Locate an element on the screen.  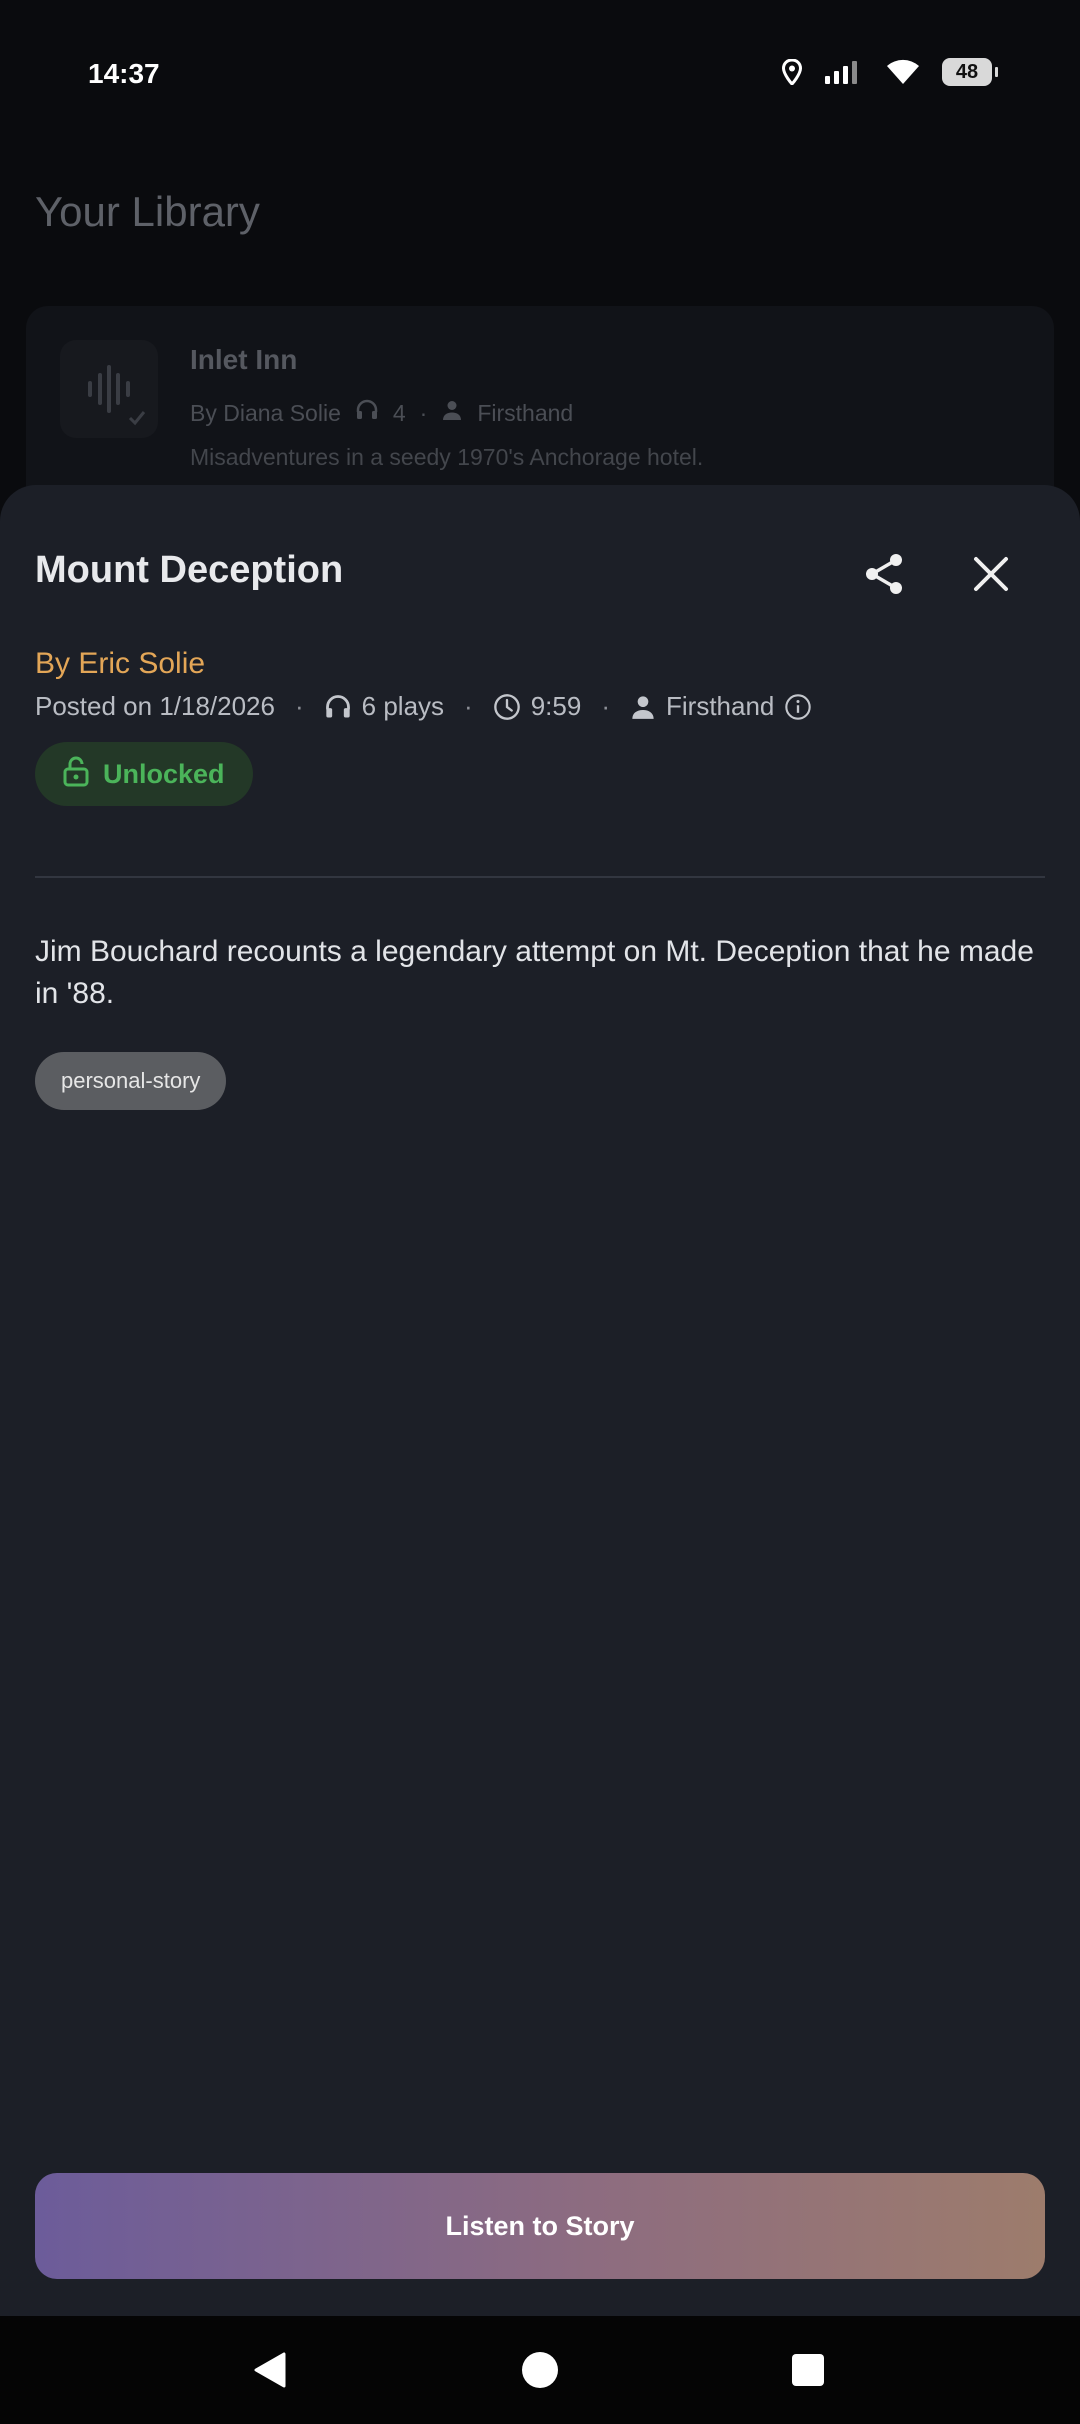
home-button is located at coordinates (540, 2370).